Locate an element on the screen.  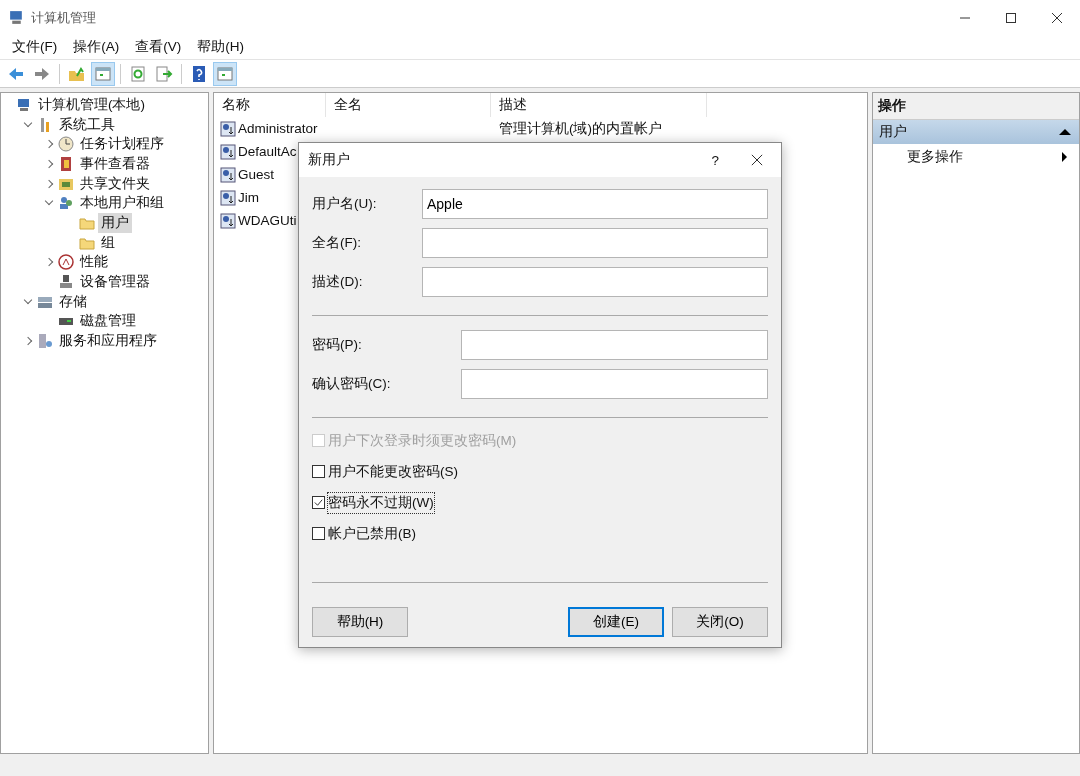
tree-item: 设备管理器 is located at coordinates (115, 282).